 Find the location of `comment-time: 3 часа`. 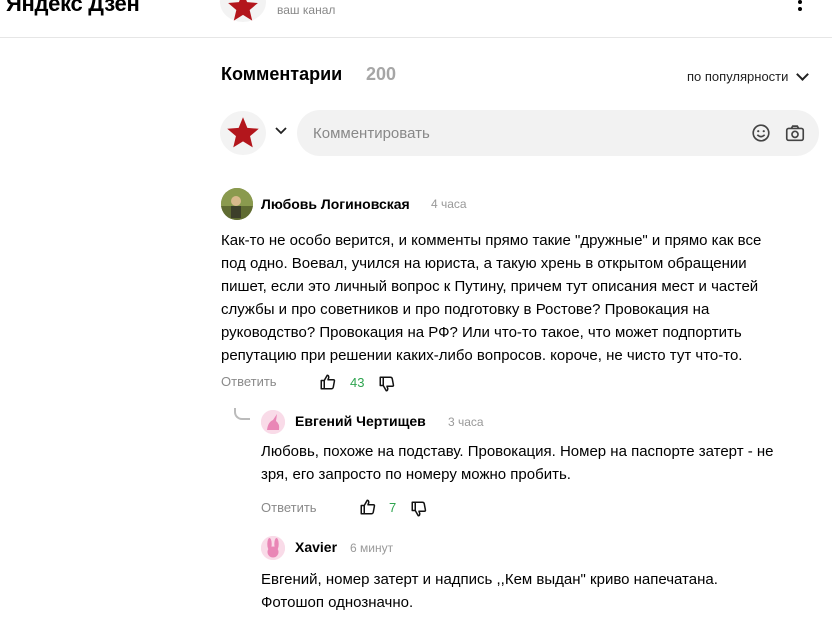

comment-time: 3 часа is located at coordinates (466, 422).